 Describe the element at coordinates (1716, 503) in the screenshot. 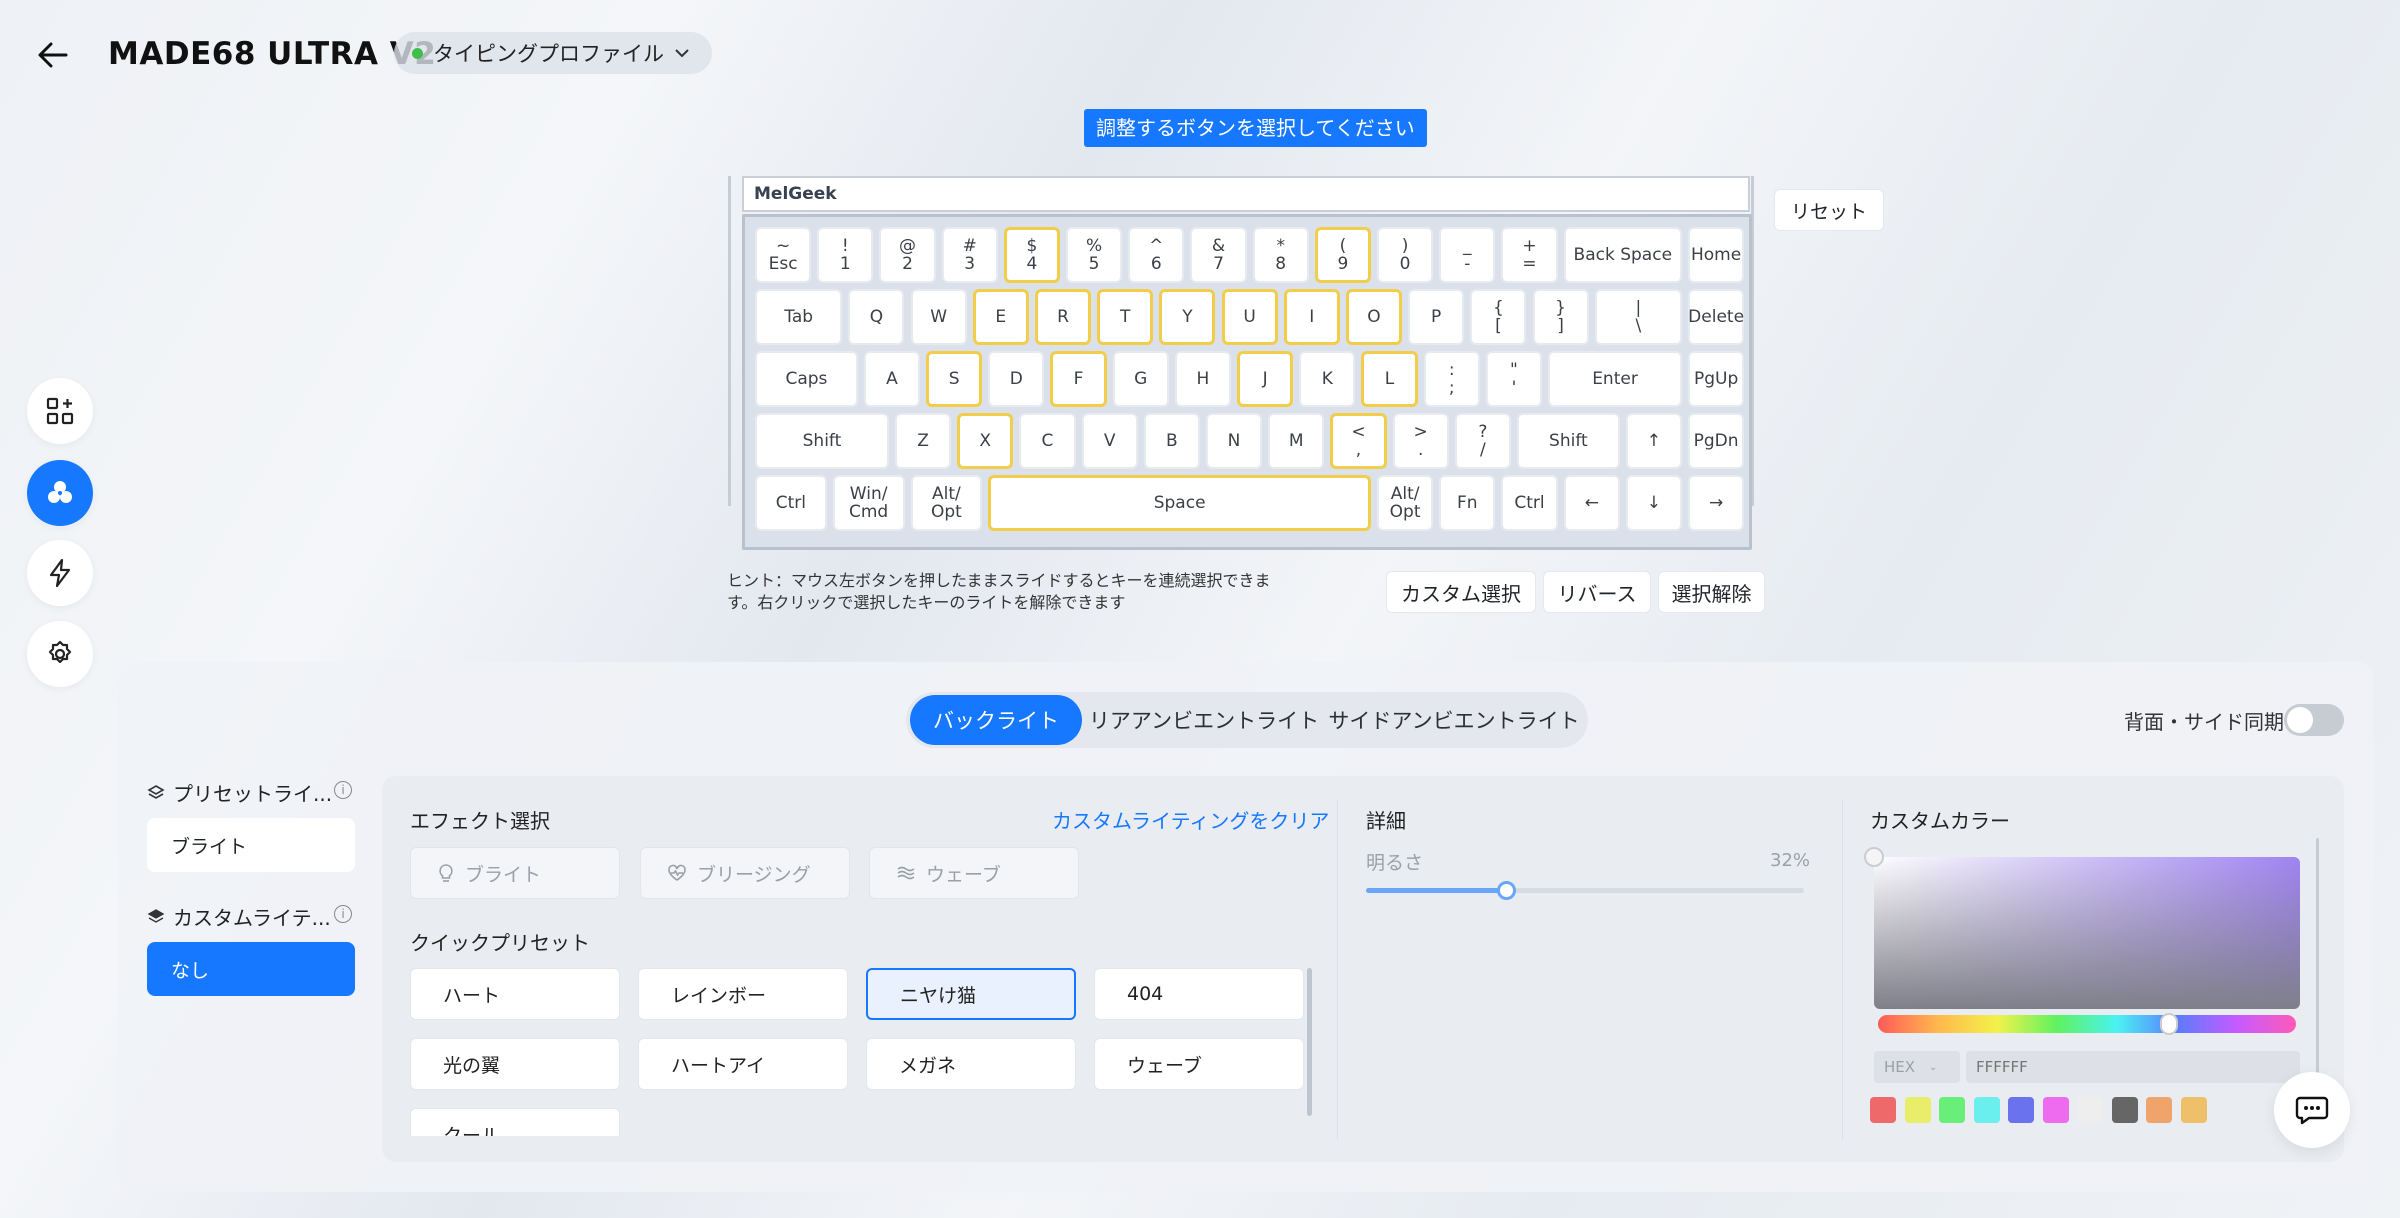

I see `key: →` at that location.